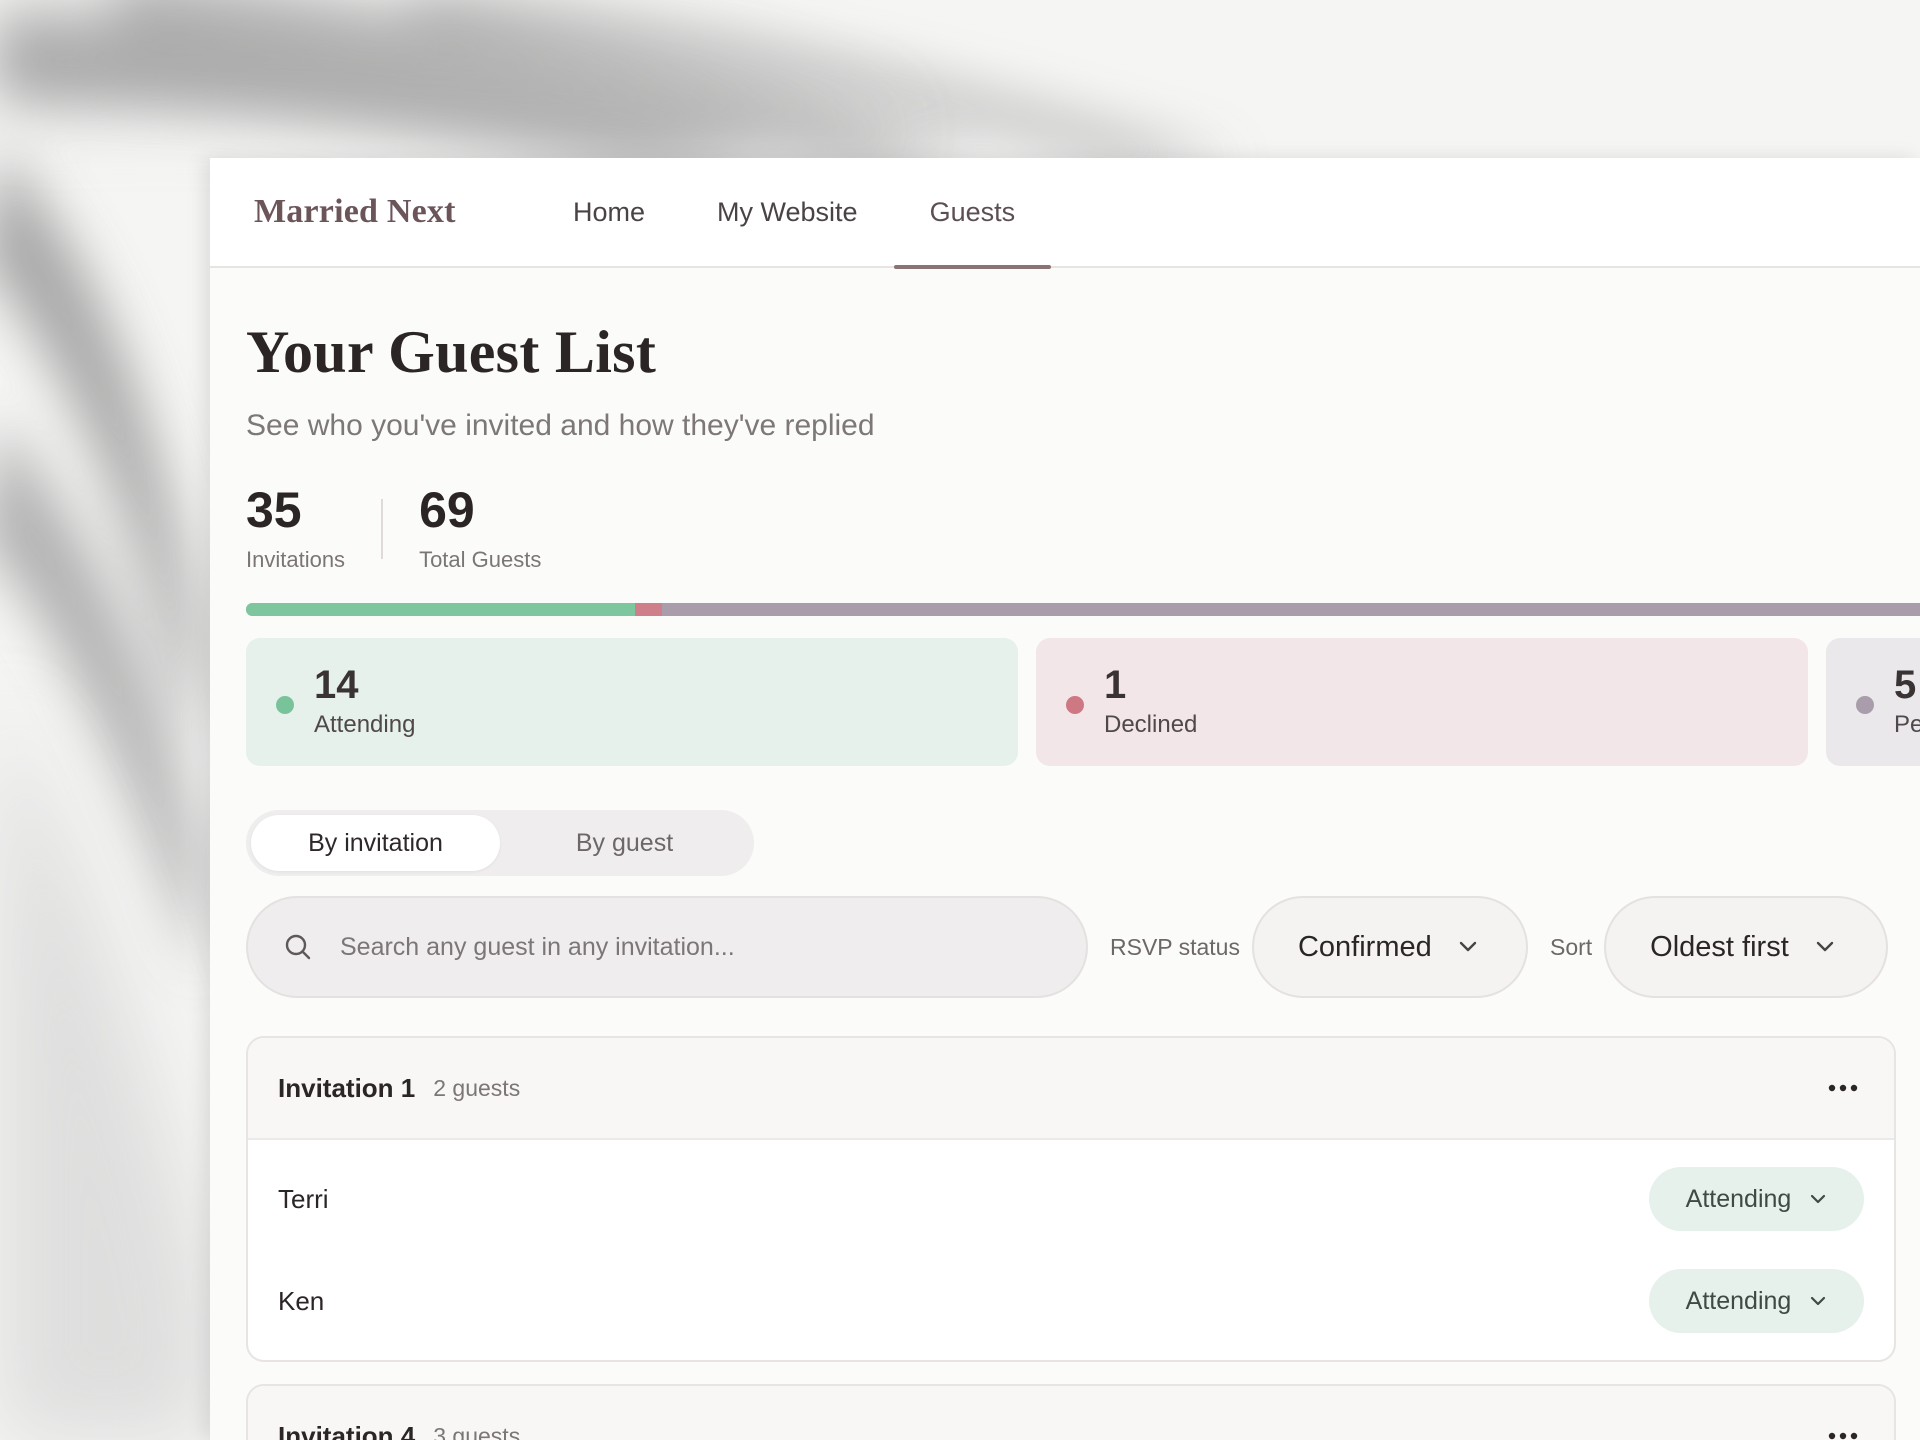 The image size is (1920, 1440). Describe the element at coordinates (1075, 705) in the screenshot. I see `declined-dot-icon` at that location.